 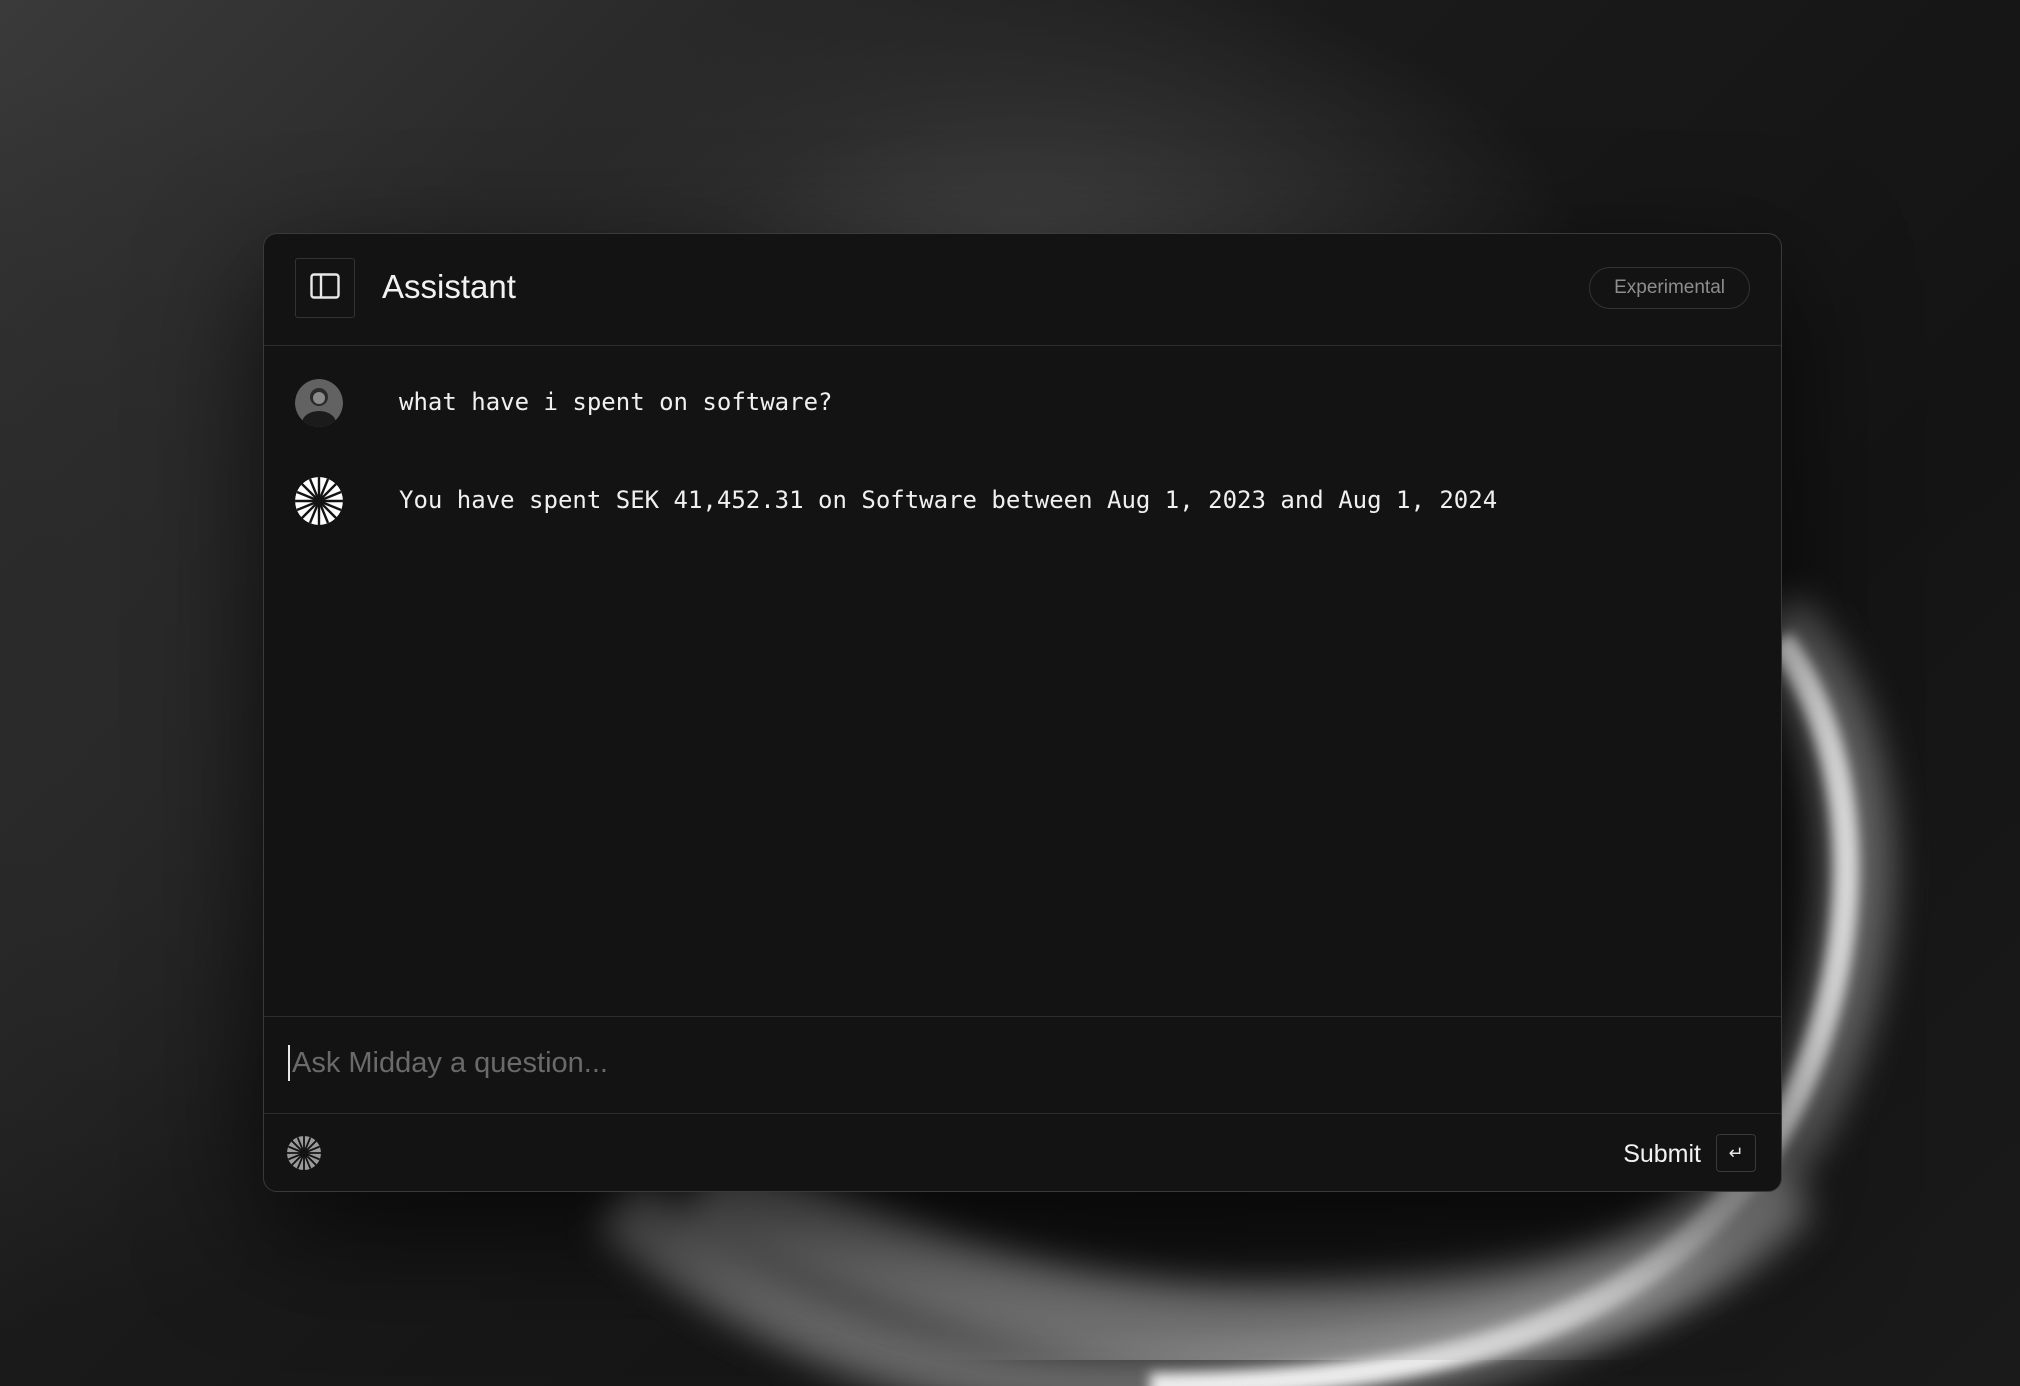 What do you see at coordinates (1022, 1152) in the screenshot?
I see `composer-footer: Submit ↵` at bounding box center [1022, 1152].